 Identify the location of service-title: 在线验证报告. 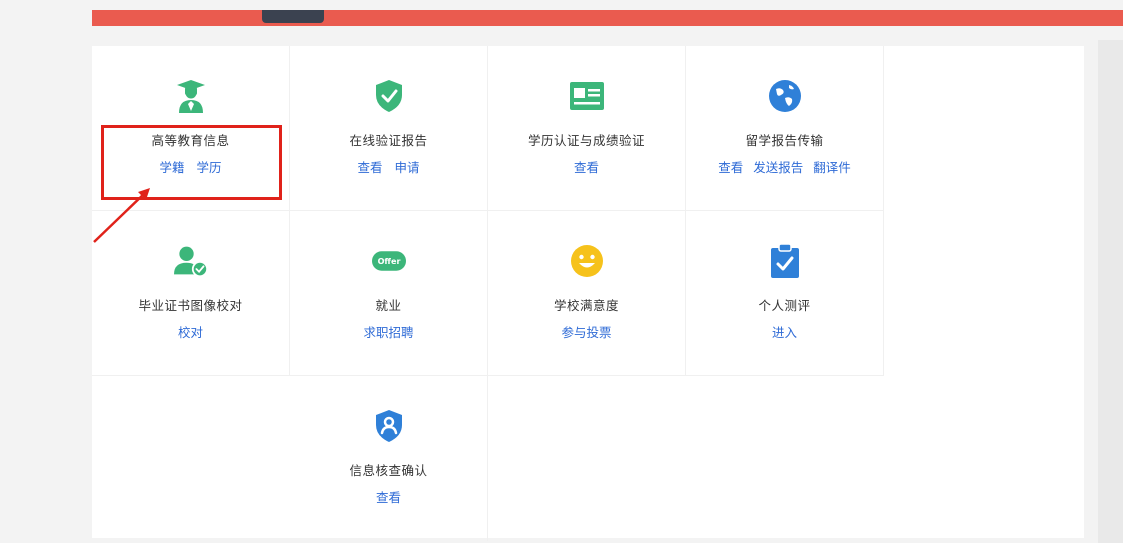
(388, 140).